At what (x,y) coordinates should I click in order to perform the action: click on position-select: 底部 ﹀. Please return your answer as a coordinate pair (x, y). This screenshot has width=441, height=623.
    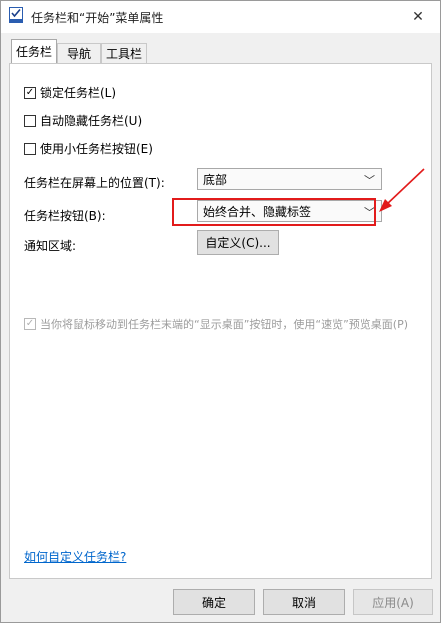
    Looking at the image, I should click on (289, 179).